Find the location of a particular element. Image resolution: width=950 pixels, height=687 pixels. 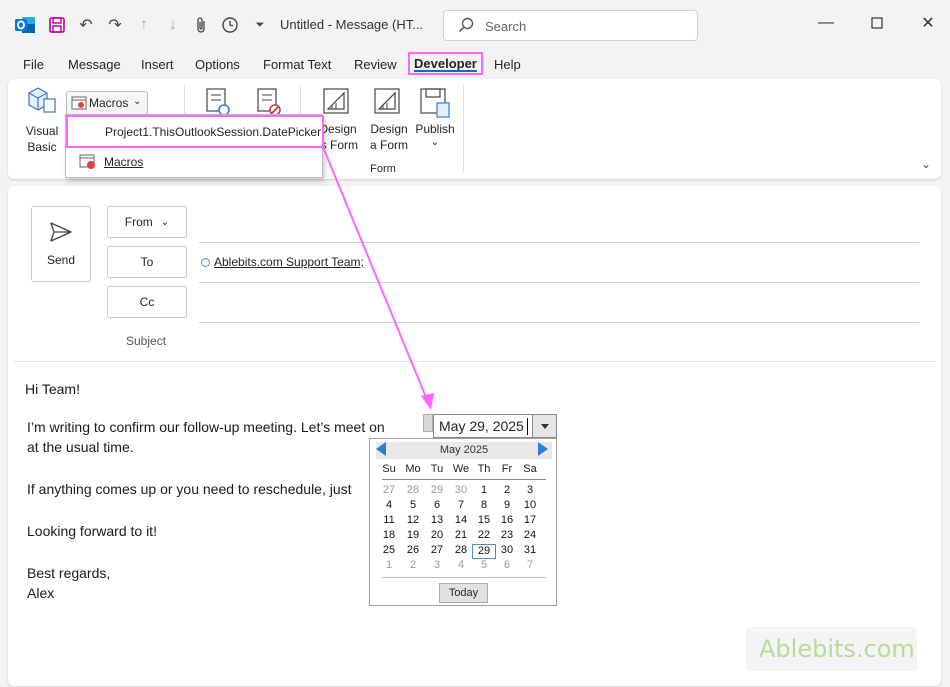

design-a-form-icon is located at coordinates (388, 102).